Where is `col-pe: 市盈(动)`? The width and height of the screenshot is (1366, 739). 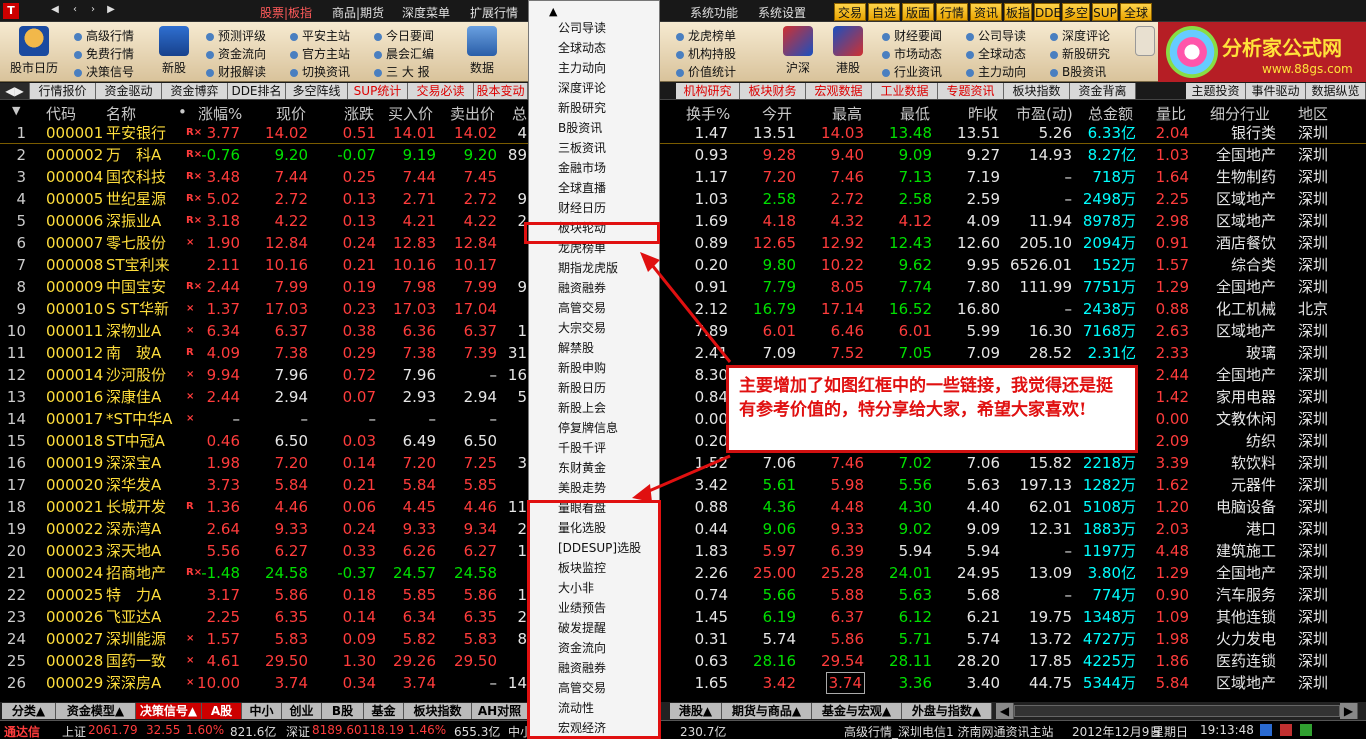
col-pe: 市盈(动) is located at coordinates (1044, 113).